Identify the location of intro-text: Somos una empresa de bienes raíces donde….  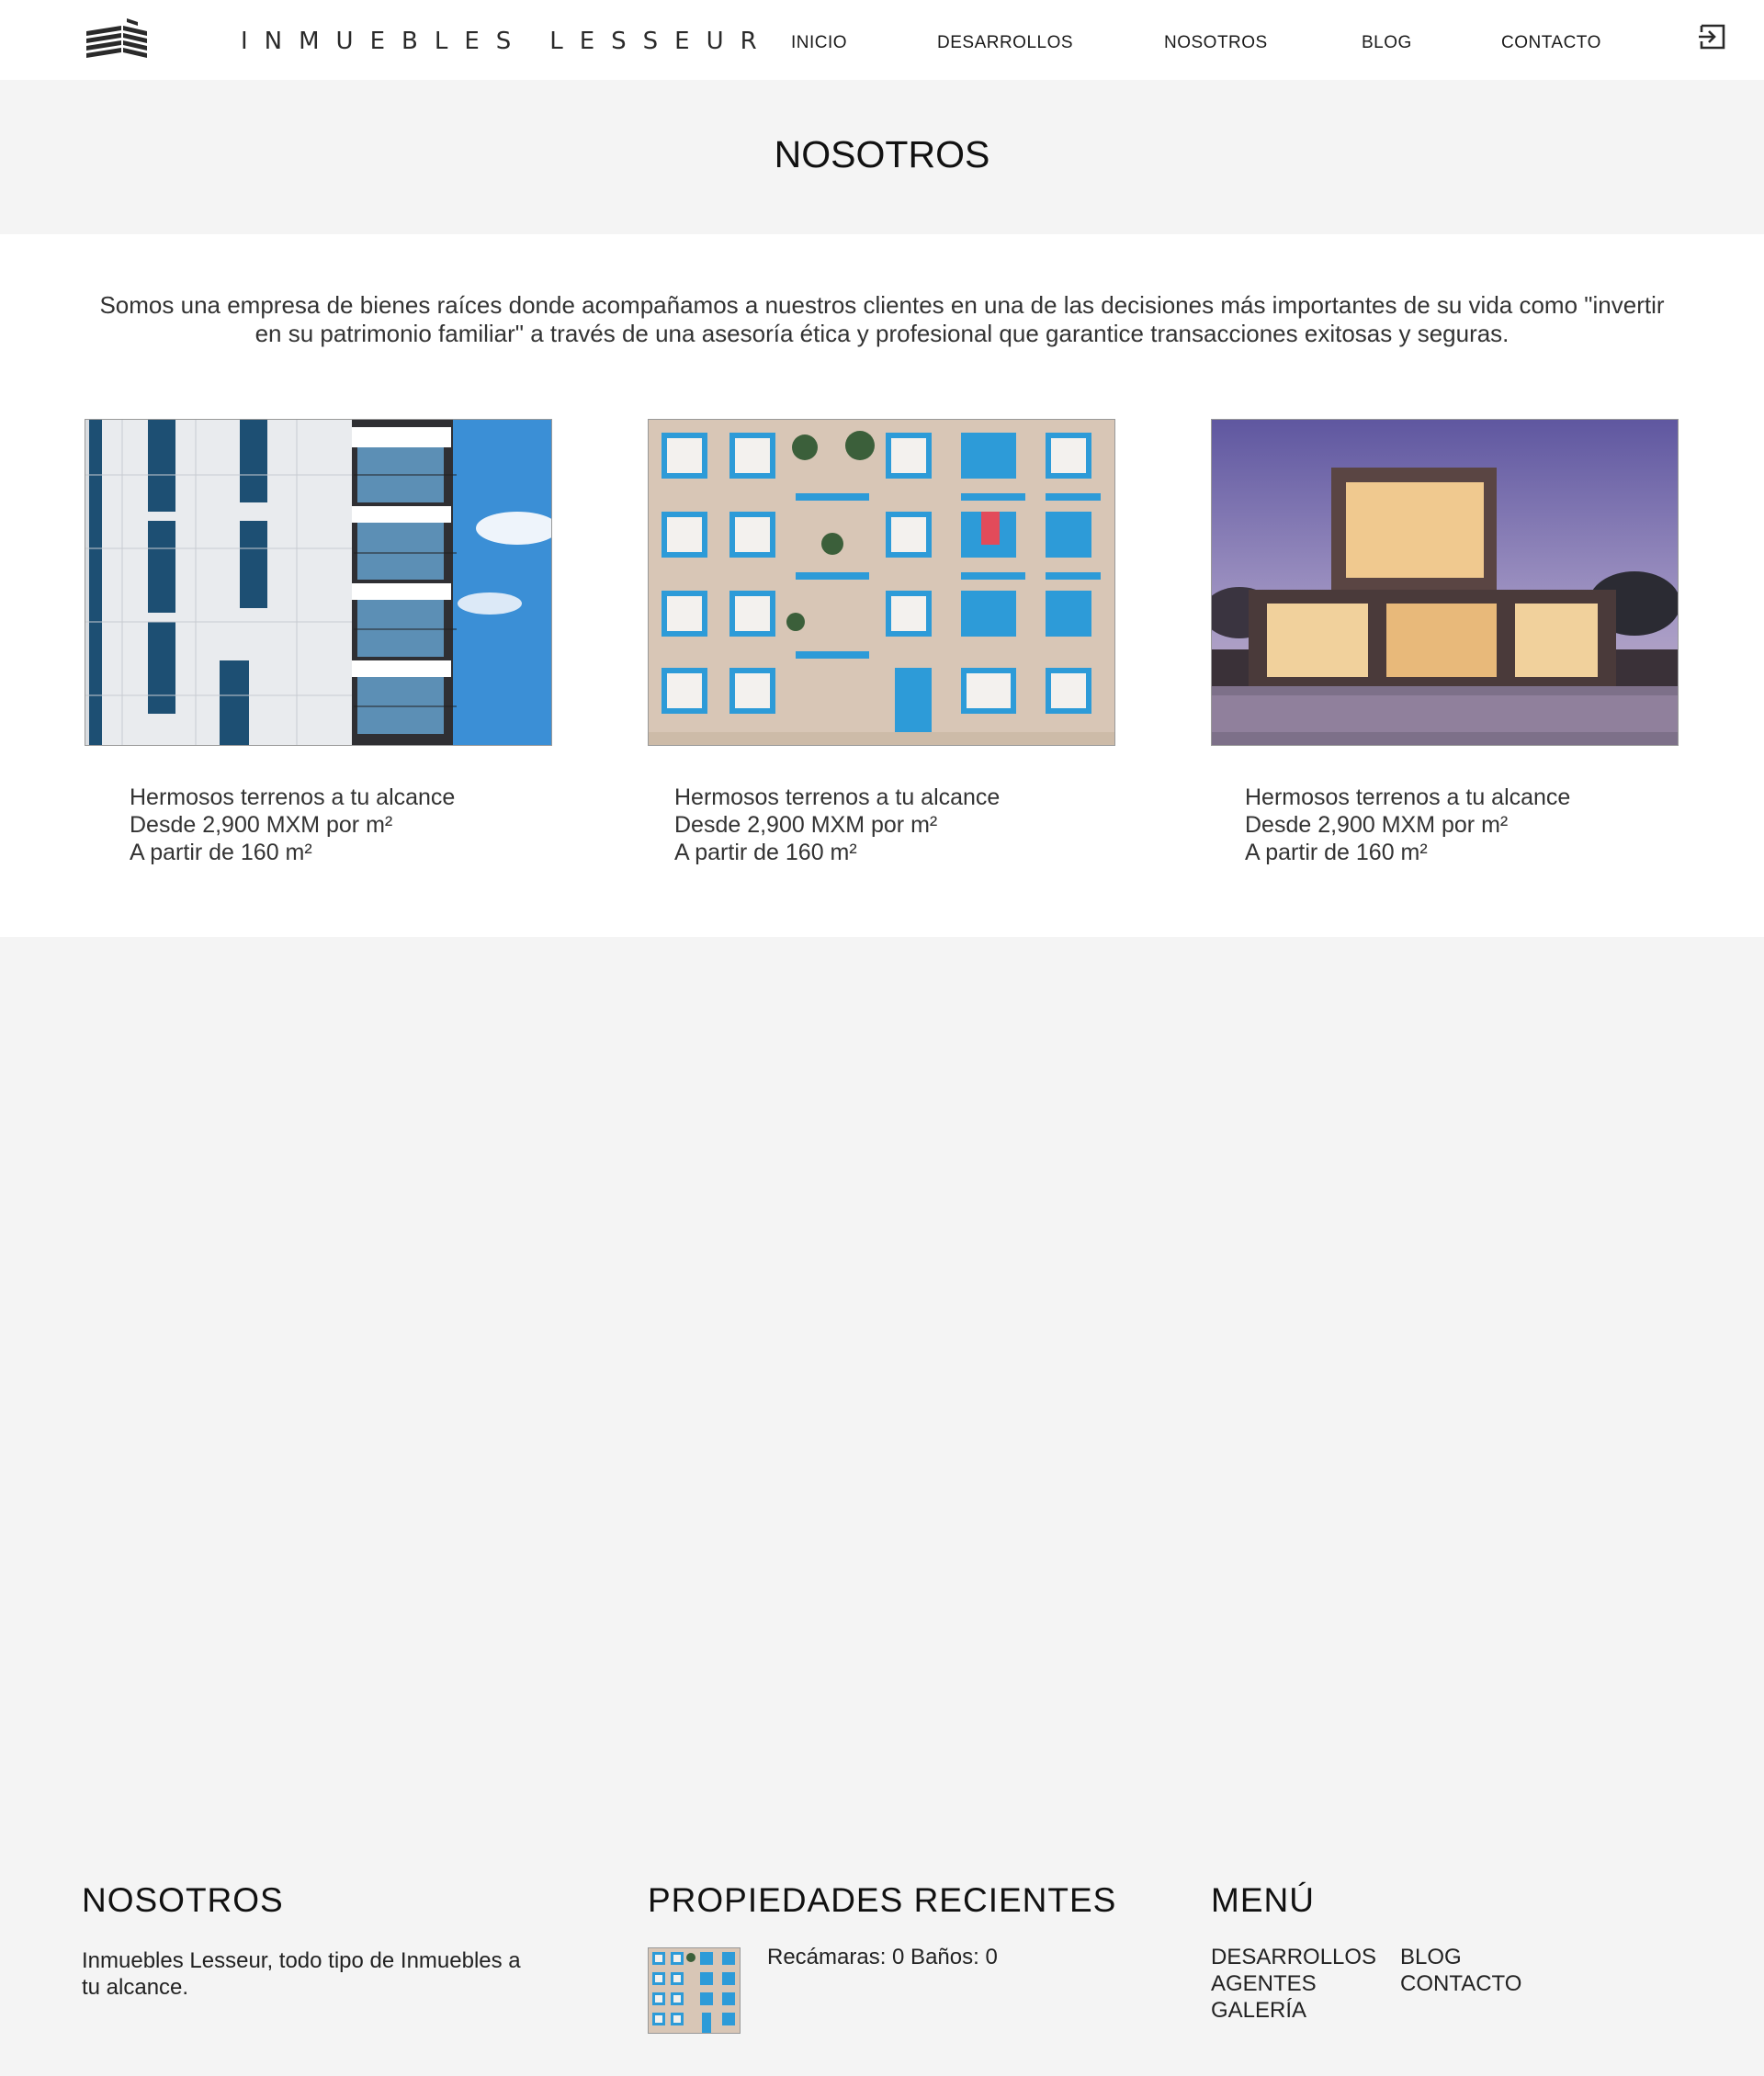
(882, 319).